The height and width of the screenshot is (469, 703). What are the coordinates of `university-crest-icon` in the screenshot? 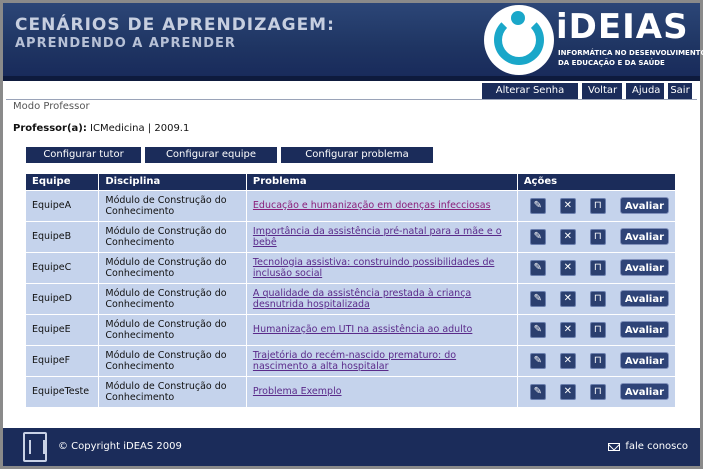 It's located at (35, 447).